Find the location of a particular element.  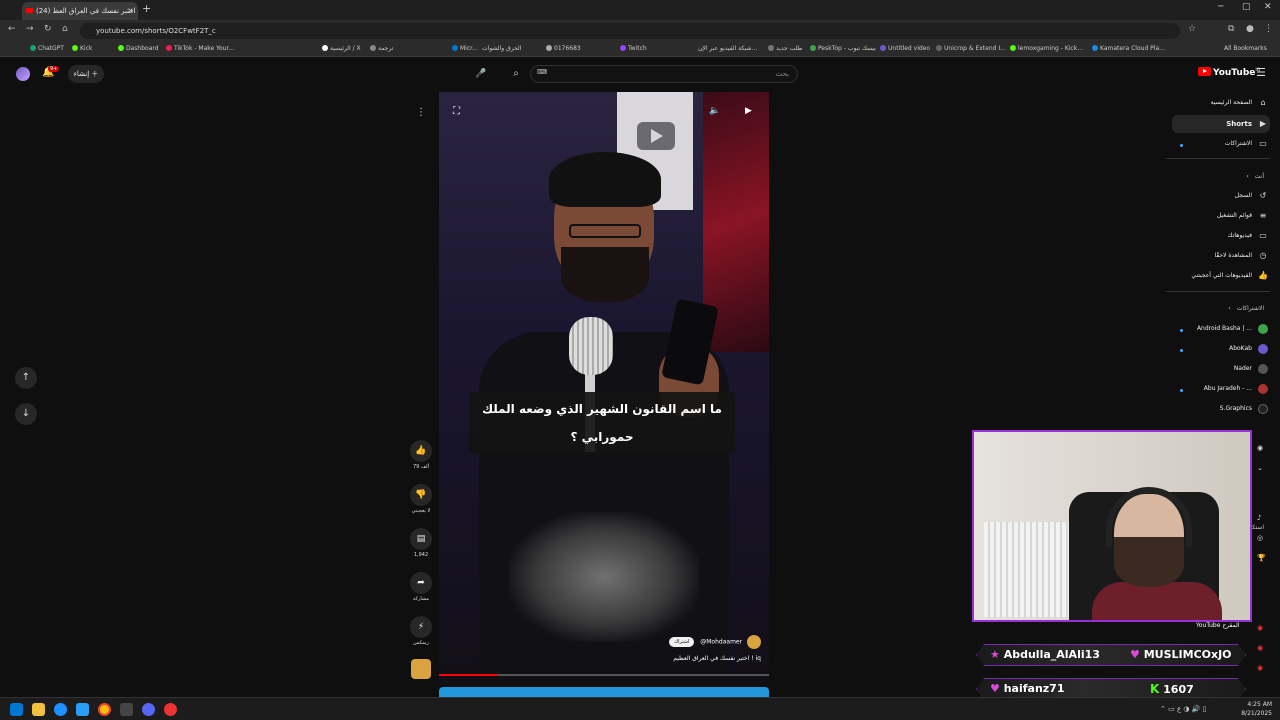

browser-menu-icon: ⋮ is located at coordinates (1268, 29).